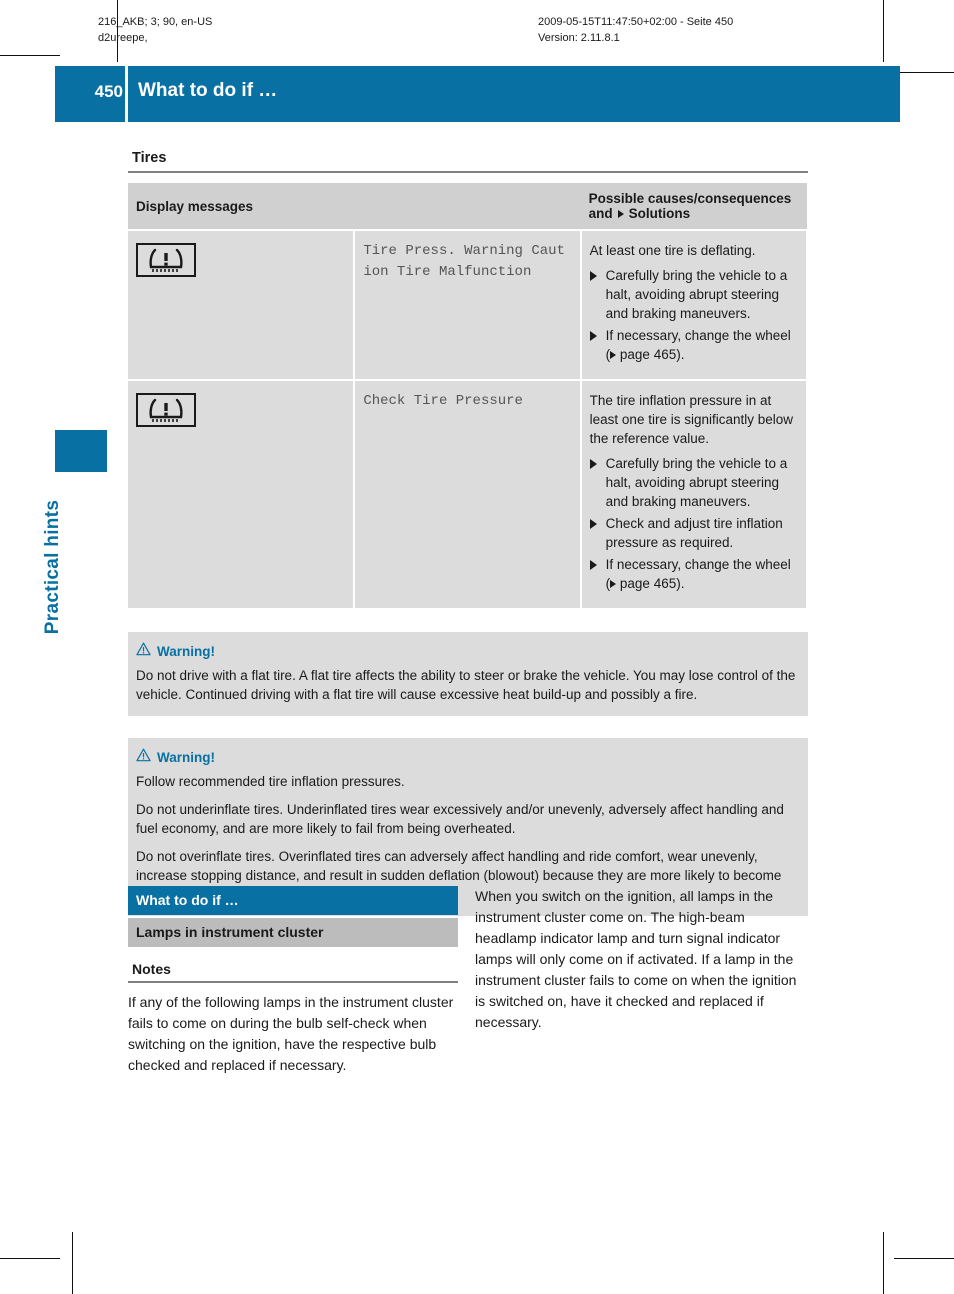 This screenshot has width=954, height=1294. I want to click on crop-mark-top-left, so click(30, 55).